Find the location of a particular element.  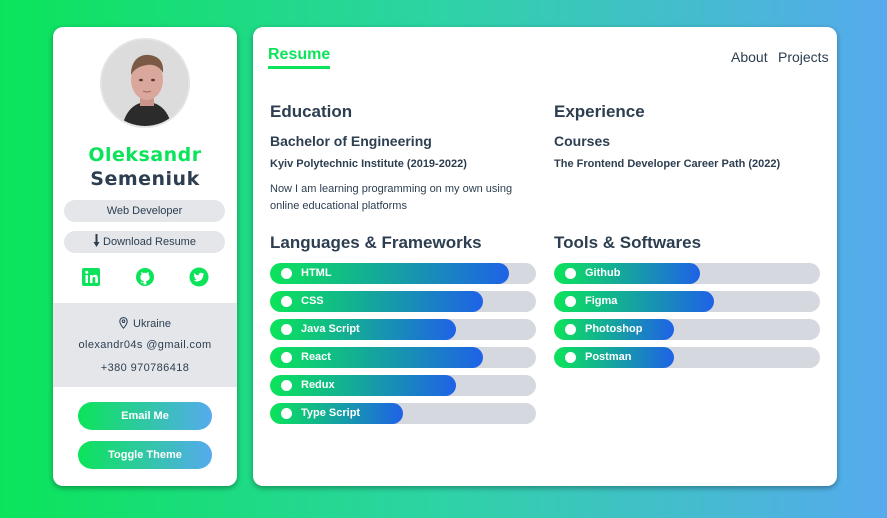

role-label: Web Developer is located at coordinates (144, 211).